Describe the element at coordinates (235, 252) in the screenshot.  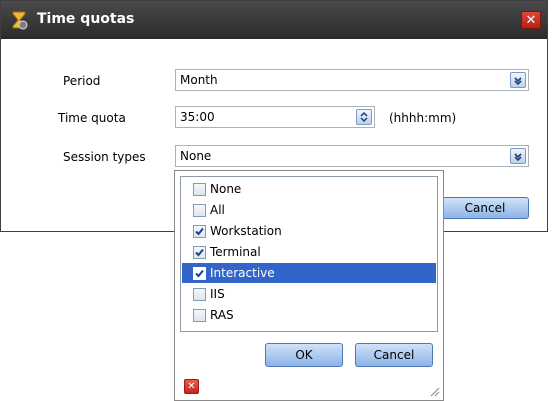
I see `list-item-label: Terminal` at that location.